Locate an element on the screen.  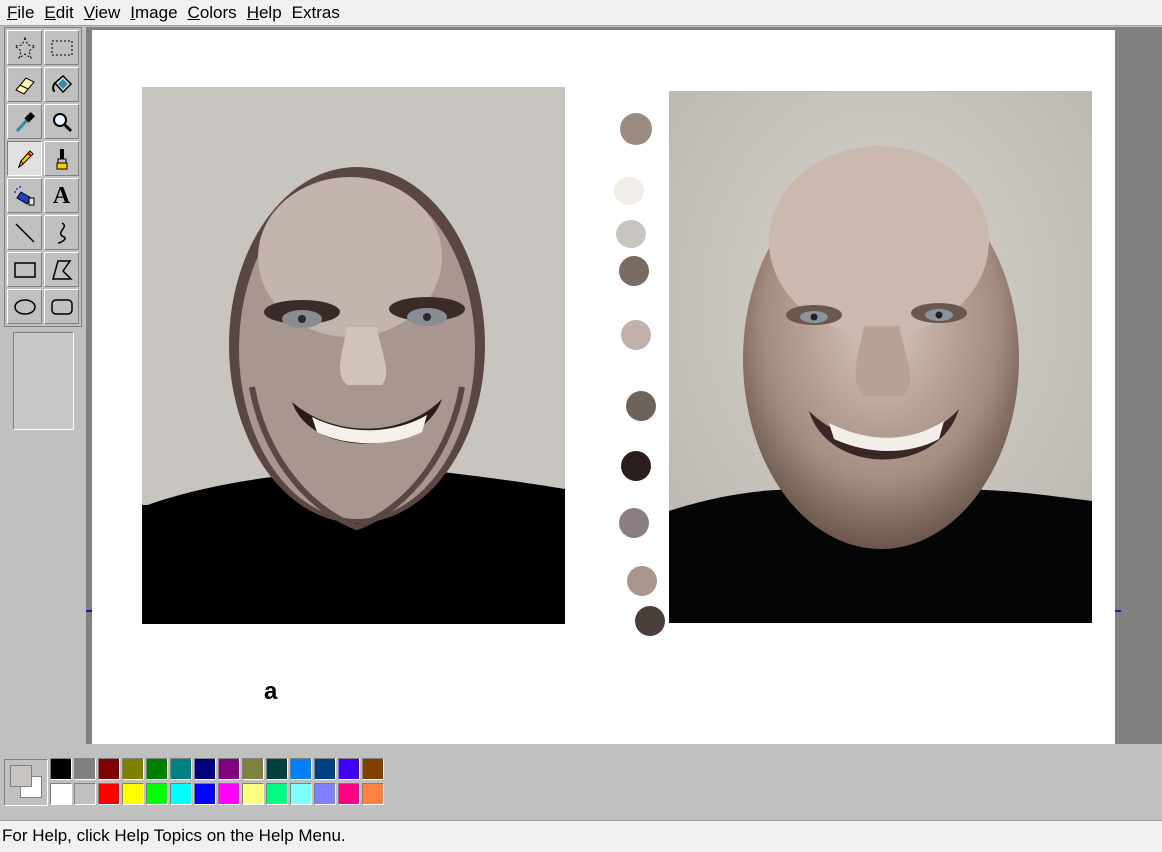
menu-image: Image is located at coordinates (153, 13).